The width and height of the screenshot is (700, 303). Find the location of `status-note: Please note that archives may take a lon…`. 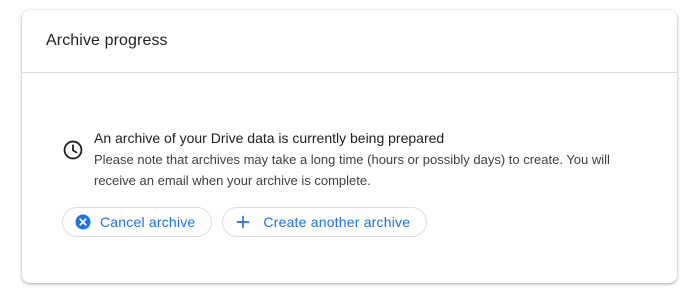

status-note: Please note that archives may take a lon… is located at coordinates (352, 170).